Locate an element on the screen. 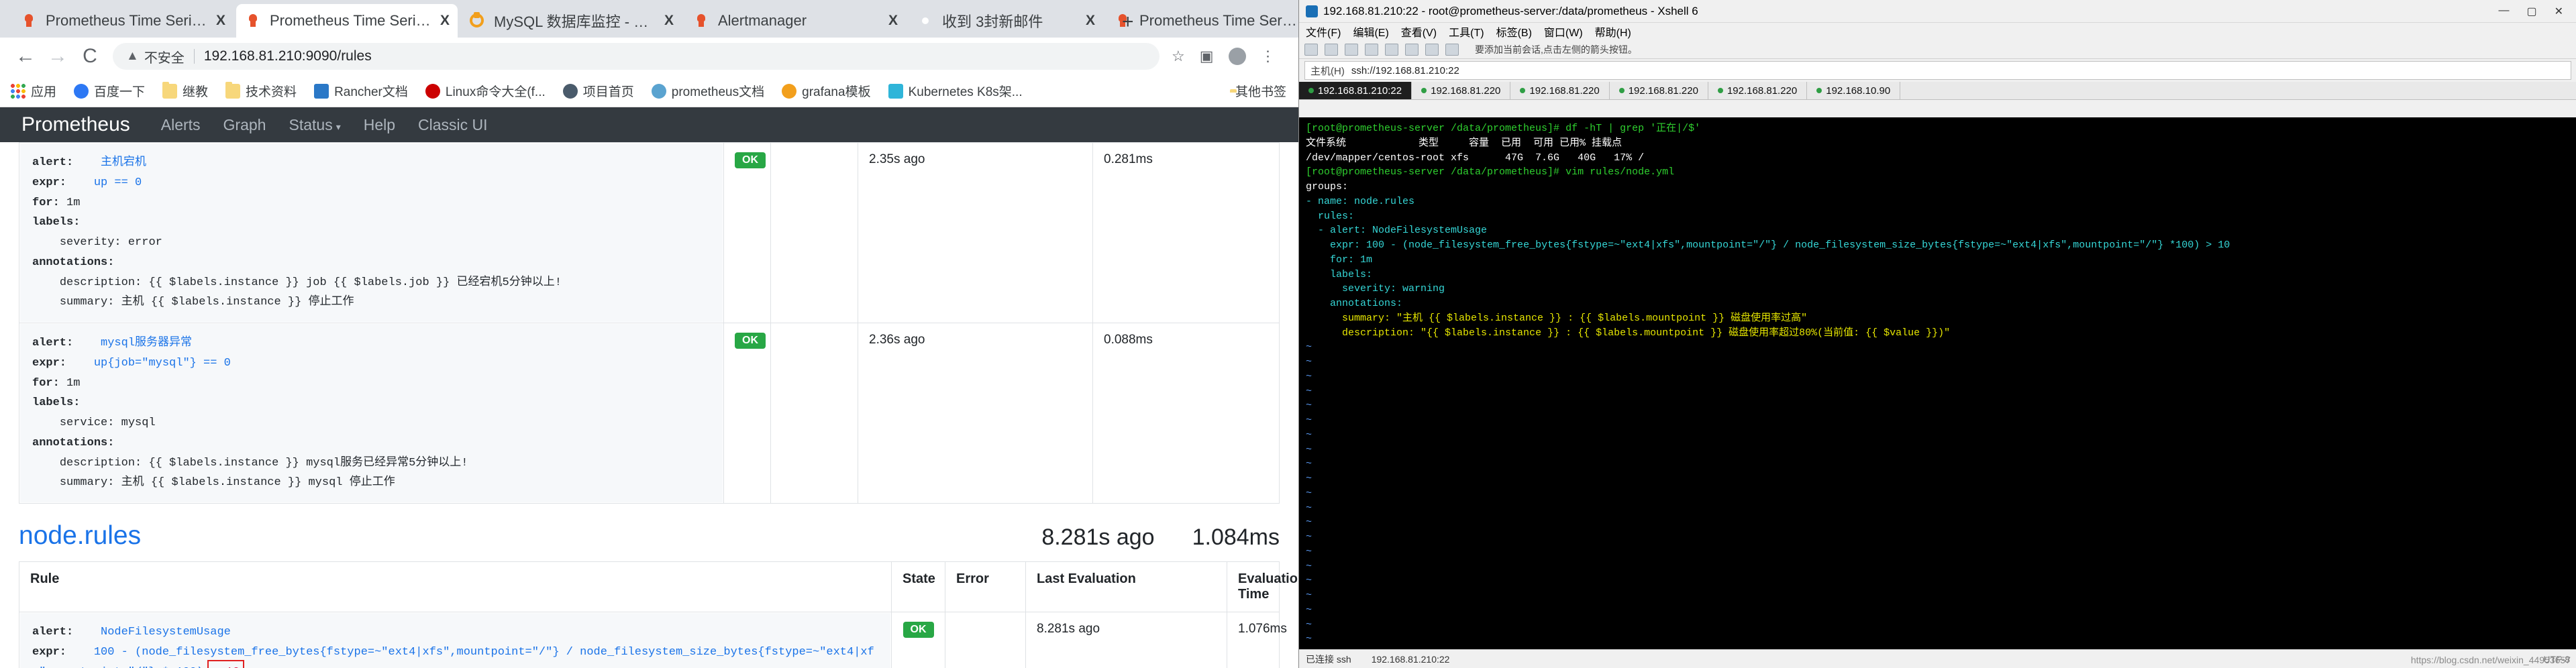  new-tab-button: + is located at coordinates (1128, 22).